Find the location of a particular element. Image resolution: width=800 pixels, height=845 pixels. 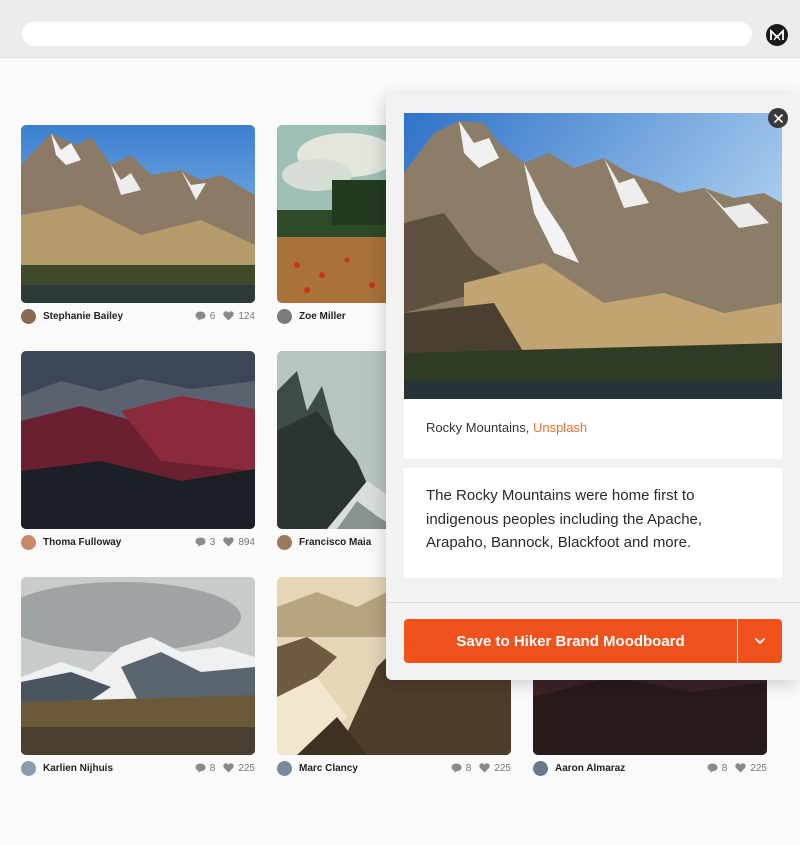

photo-card: Stephanie Bailey 6 124 is located at coordinates (138, 224).